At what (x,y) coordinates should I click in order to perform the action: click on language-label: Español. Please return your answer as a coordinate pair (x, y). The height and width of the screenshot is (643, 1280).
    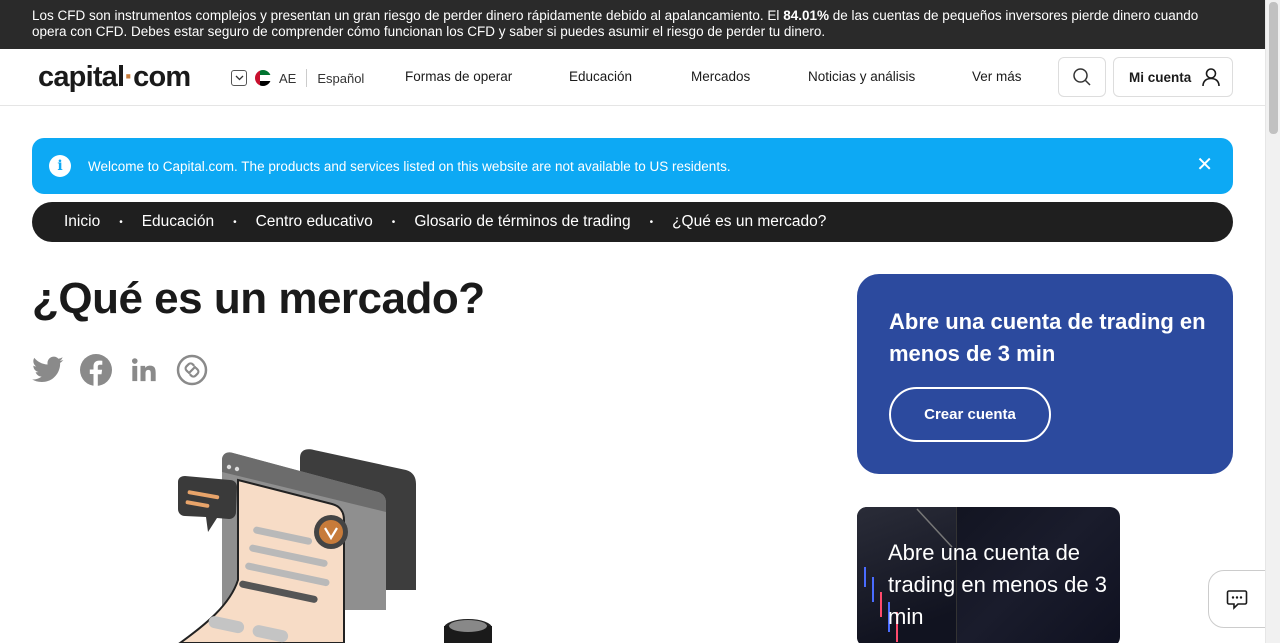
    Looking at the image, I should click on (340, 78).